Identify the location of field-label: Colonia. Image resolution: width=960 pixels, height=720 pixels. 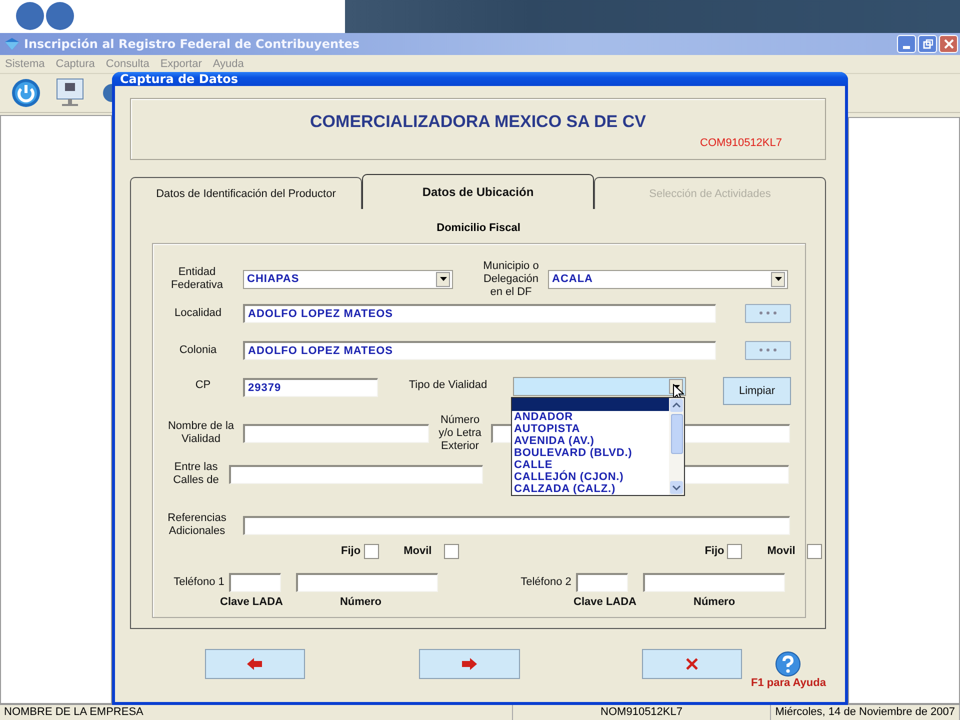
(198, 350).